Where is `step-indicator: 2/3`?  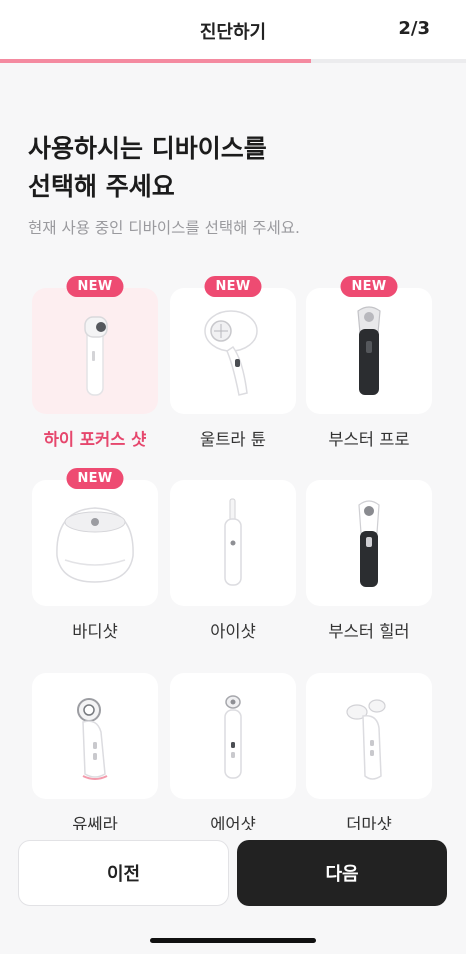 step-indicator: 2/3 is located at coordinates (414, 28).